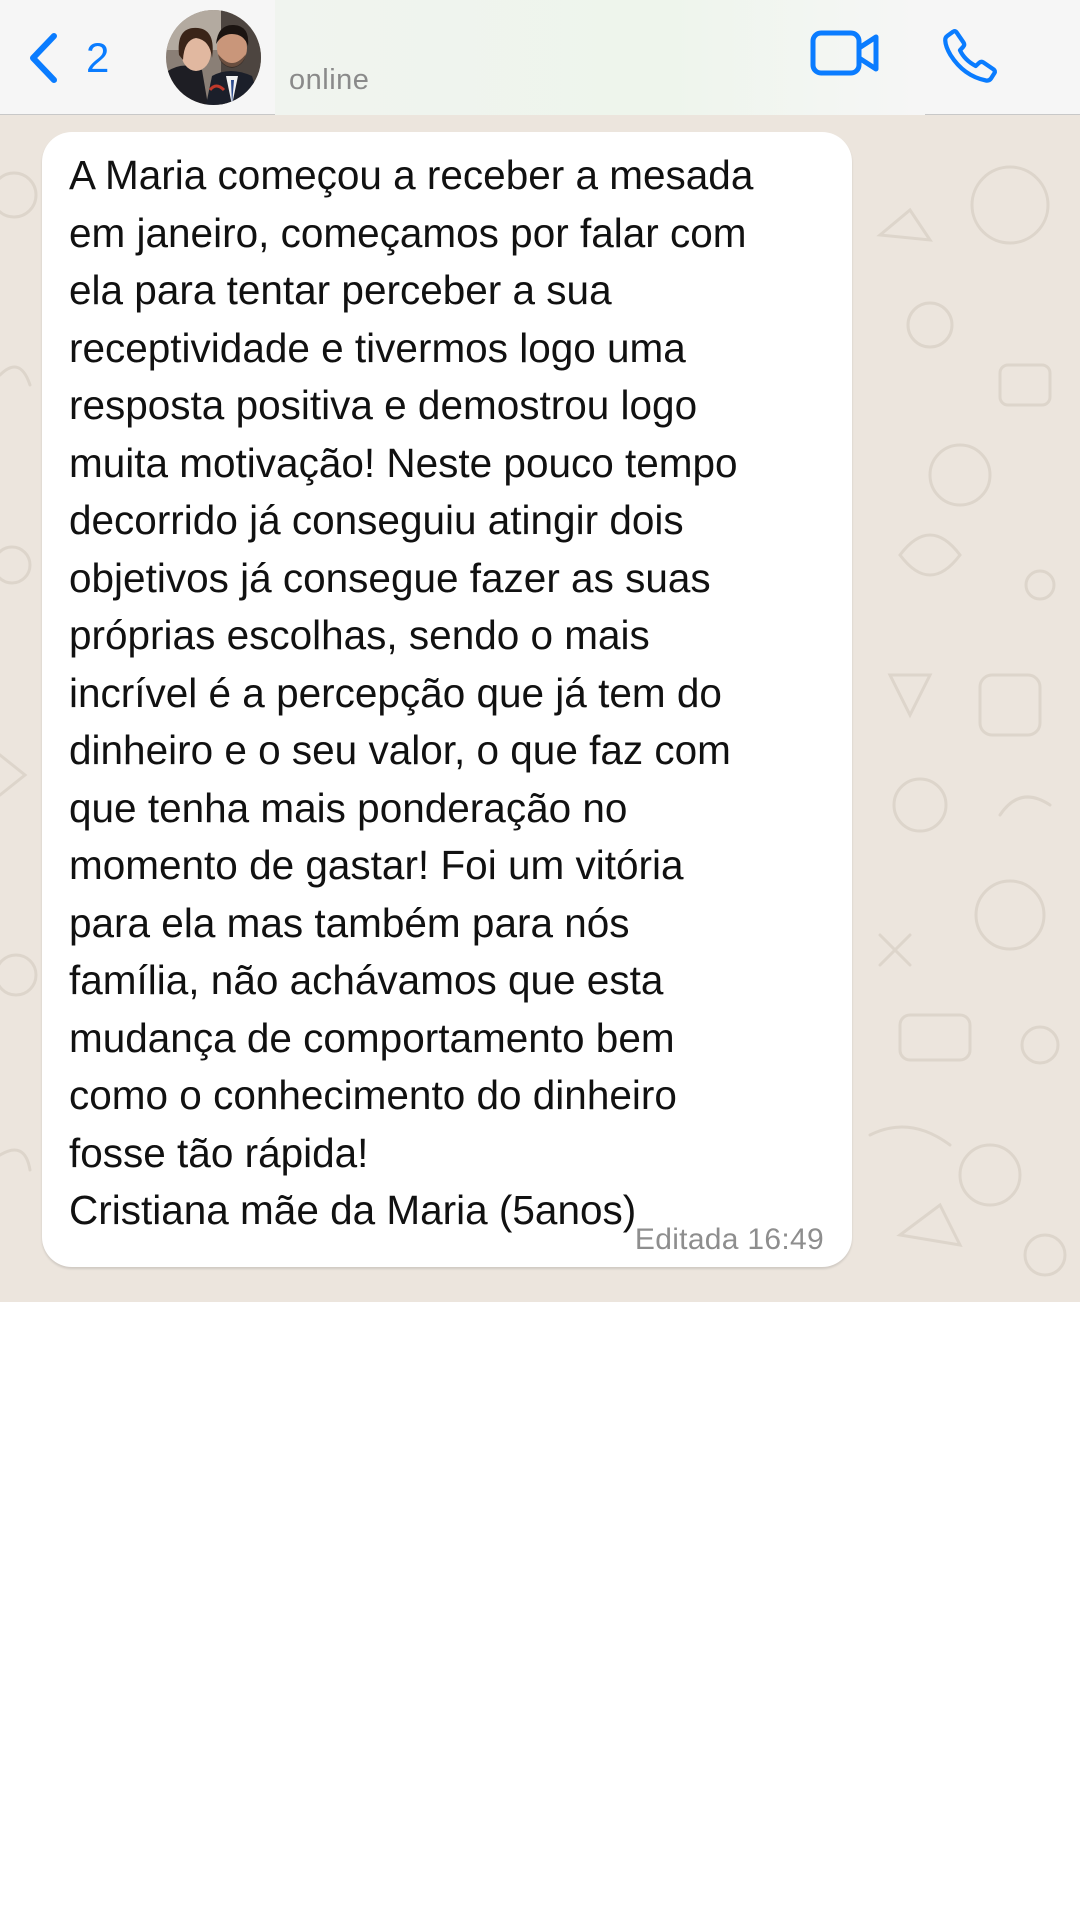 Image resolution: width=1080 pixels, height=1920 pixels. I want to click on edited-label: Editada, so click(686, 1239).